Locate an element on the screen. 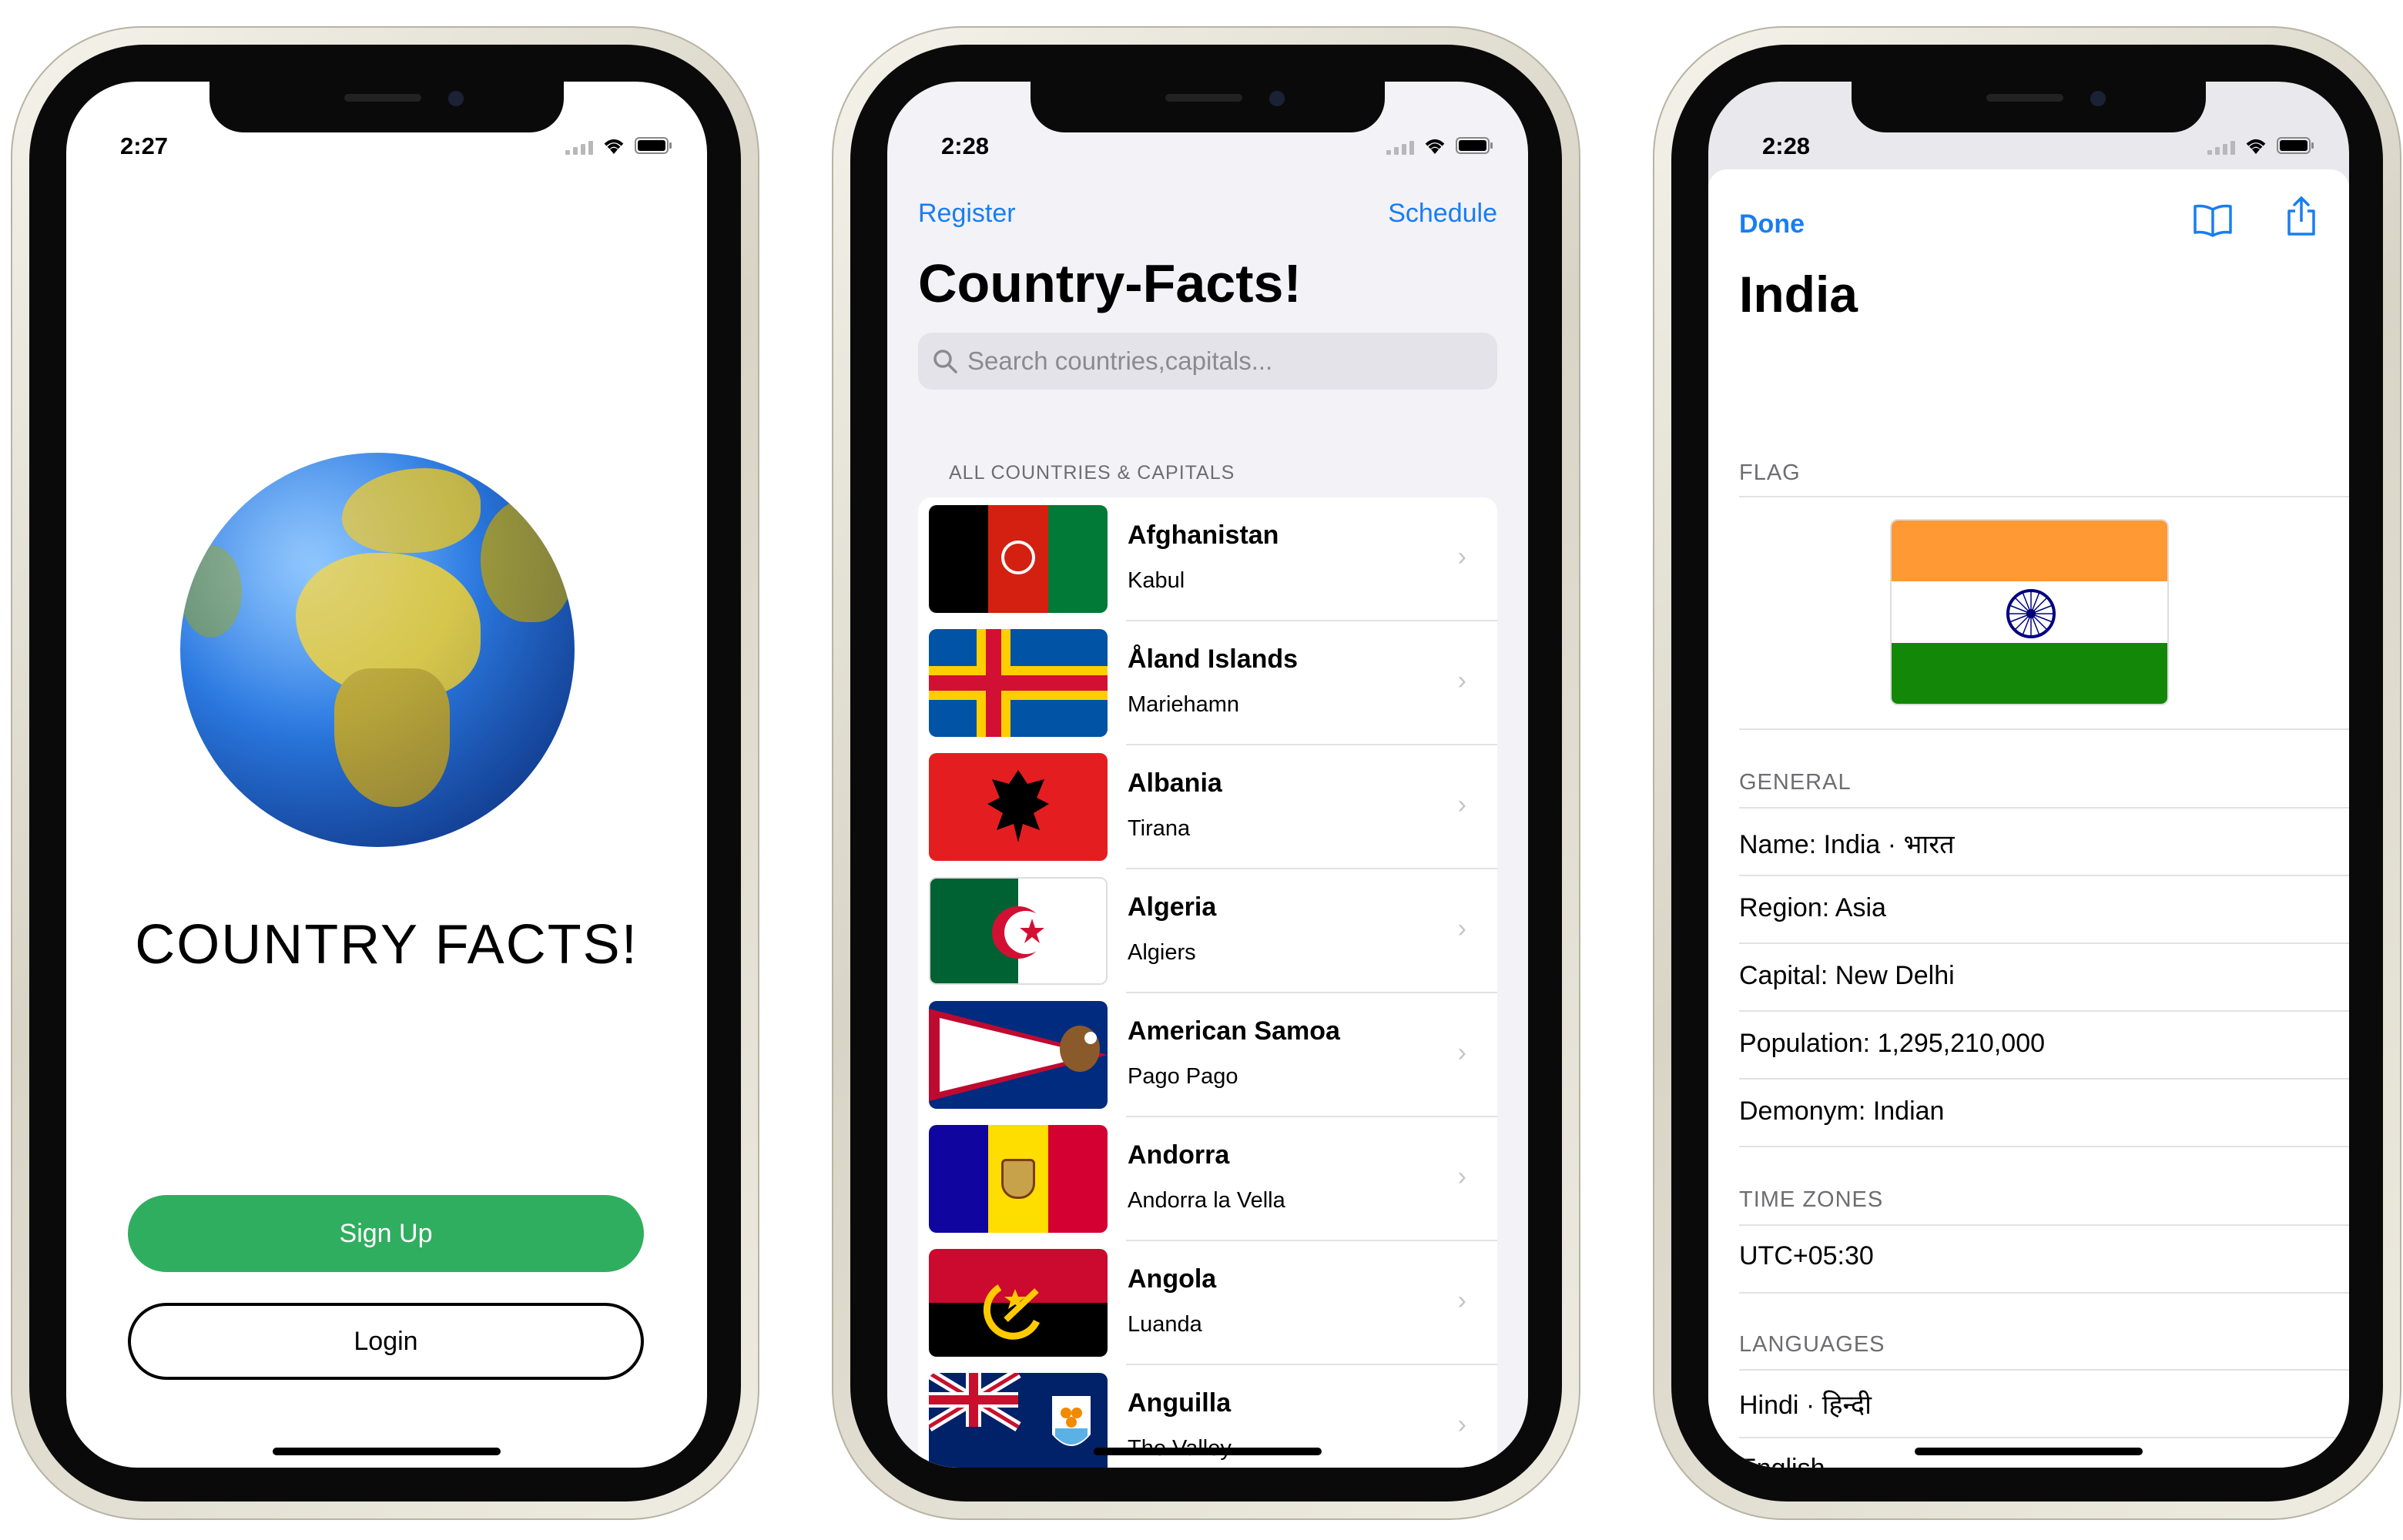 Image resolution: width=2403 pixels, height=1540 pixels. login-button: Login is located at coordinates (386, 1341).